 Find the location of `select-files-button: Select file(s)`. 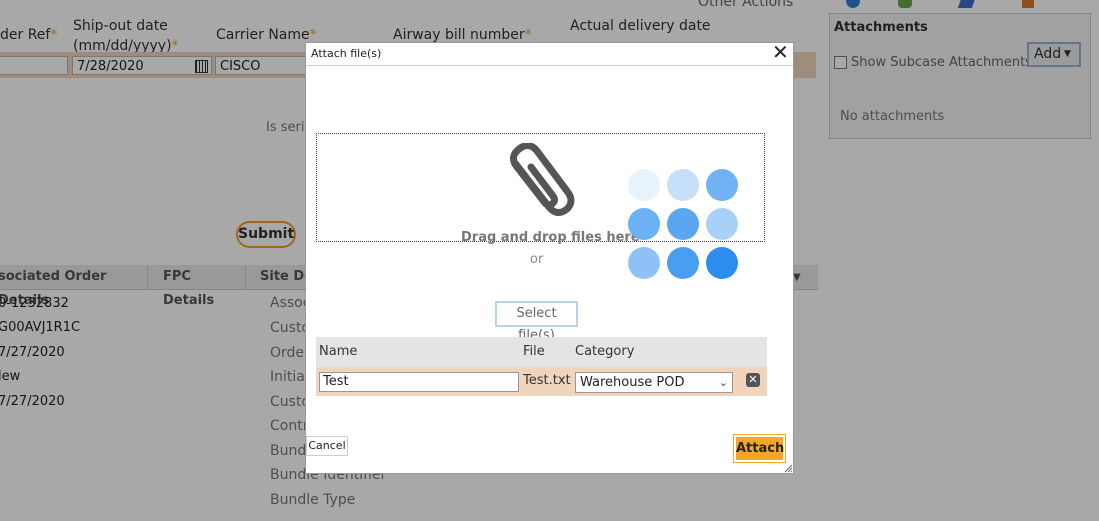

select-files-button: Select file(s) is located at coordinates (536, 322).